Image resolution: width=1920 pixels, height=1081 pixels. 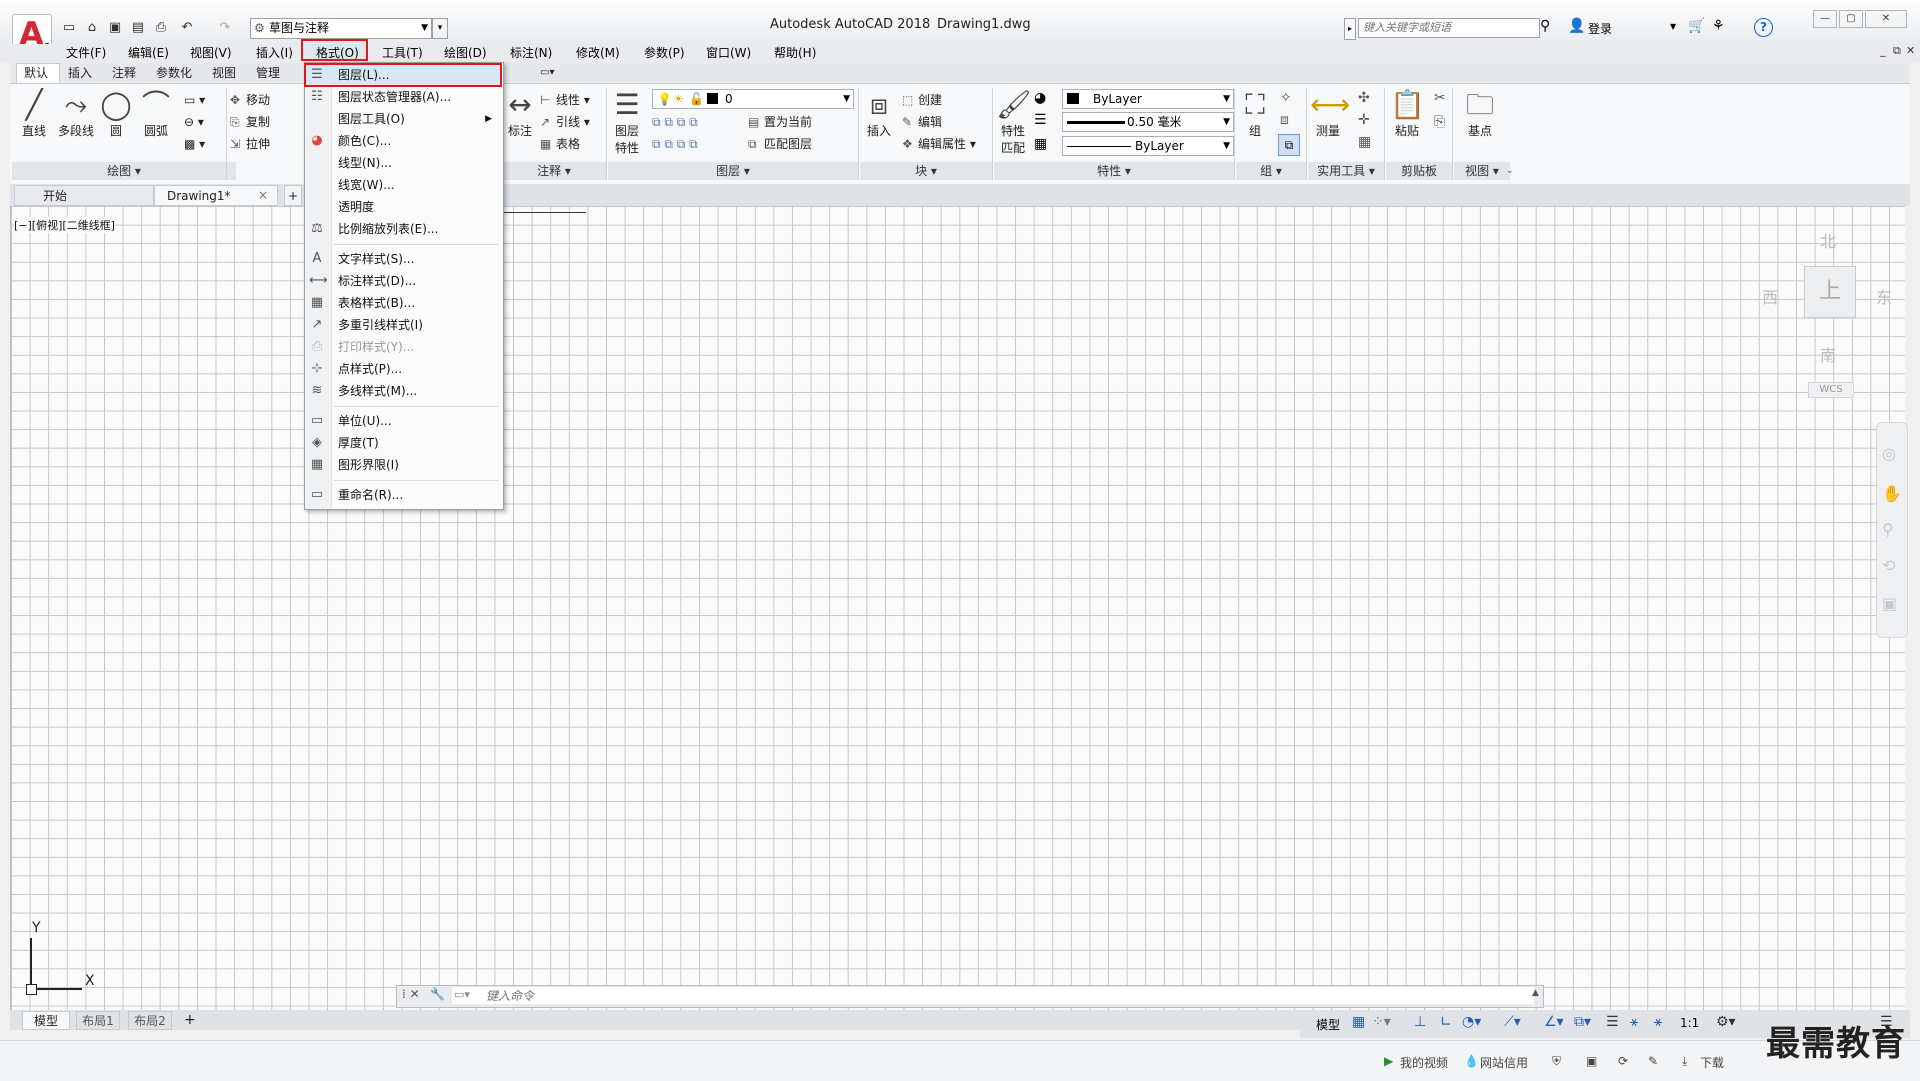 What do you see at coordinates (1825, 19) in the screenshot?
I see `minimize-button: —` at bounding box center [1825, 19].